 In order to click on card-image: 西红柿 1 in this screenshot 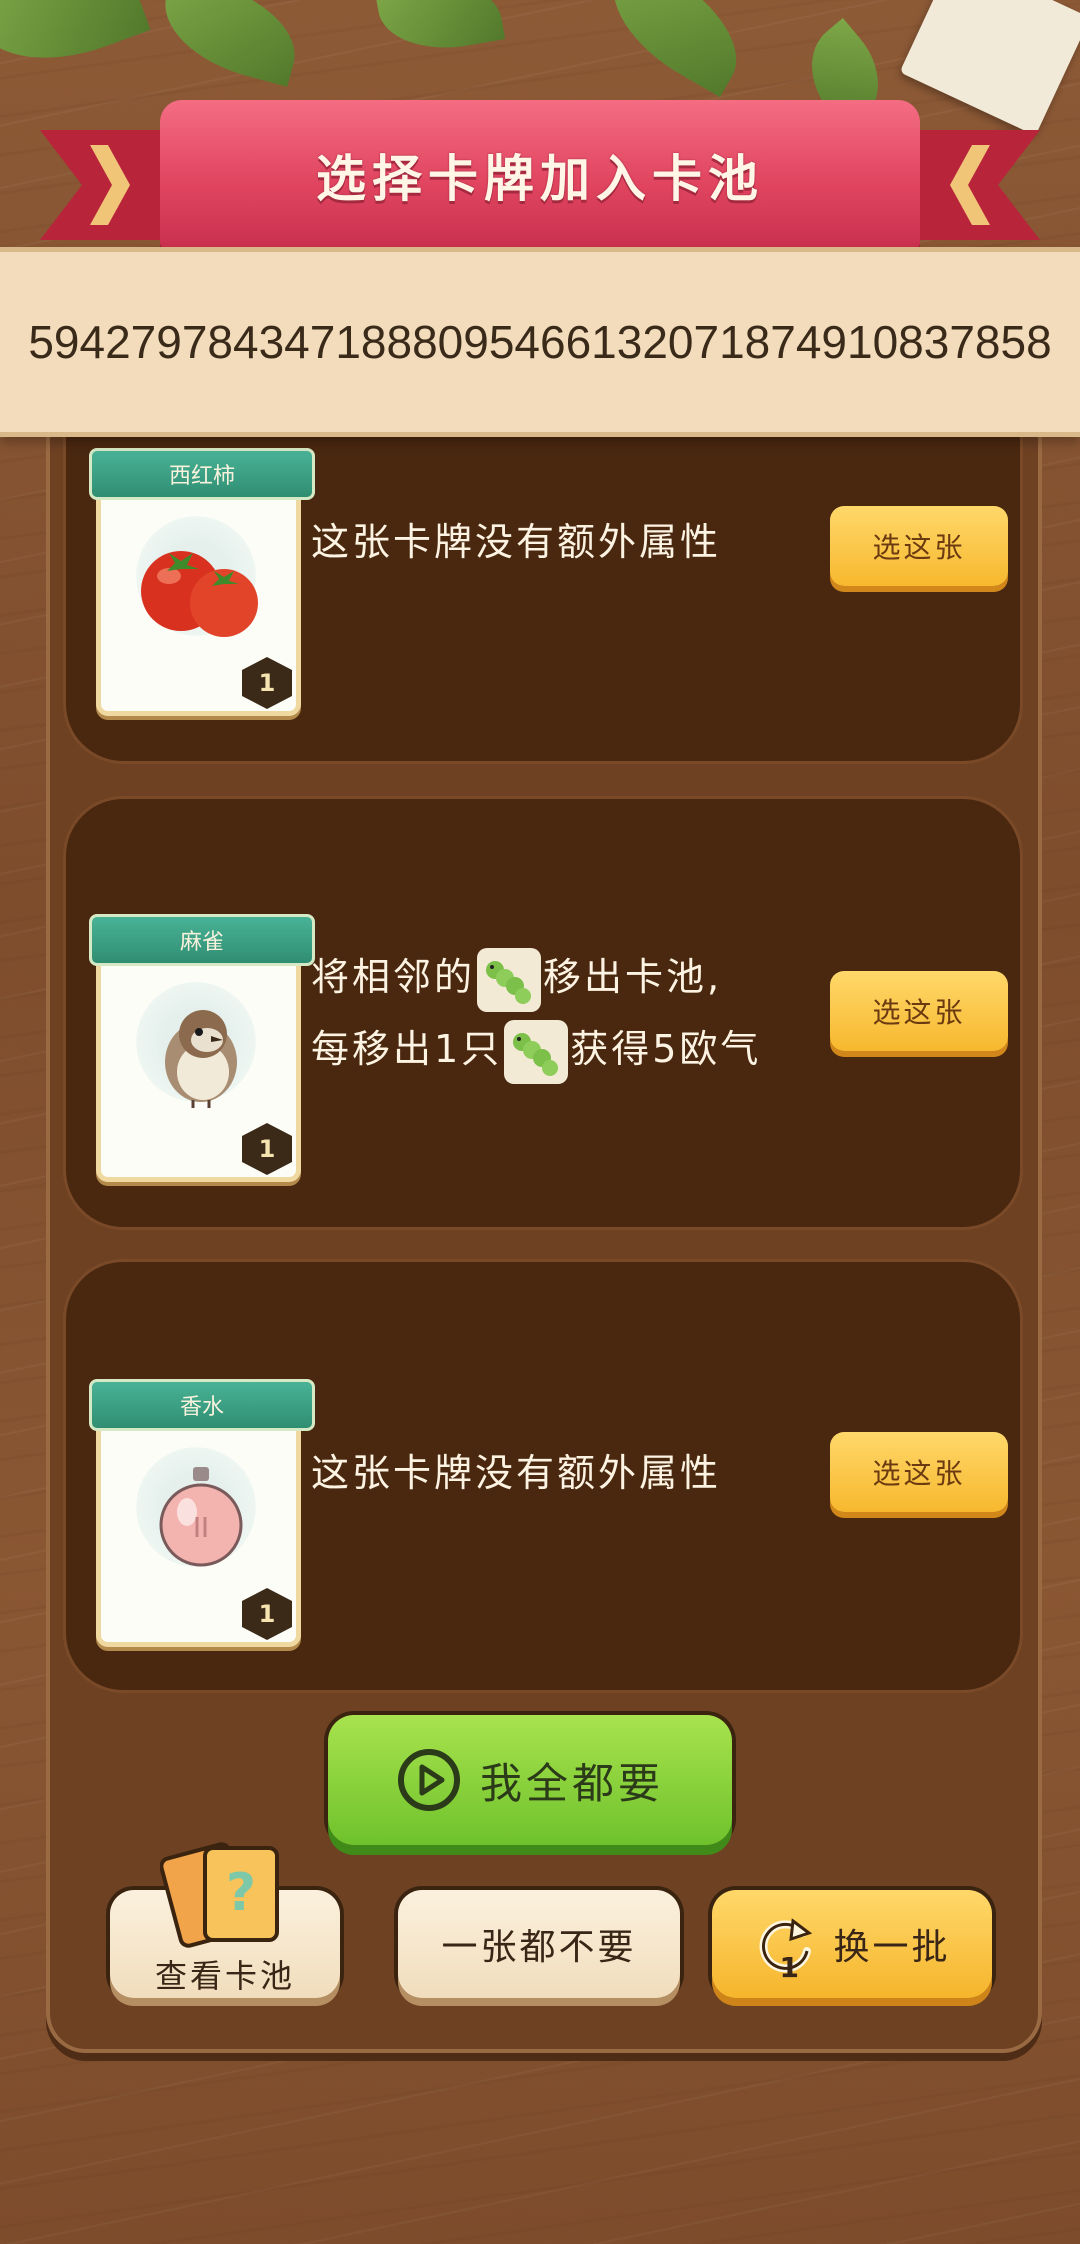, I will do `click(202, 582)`.